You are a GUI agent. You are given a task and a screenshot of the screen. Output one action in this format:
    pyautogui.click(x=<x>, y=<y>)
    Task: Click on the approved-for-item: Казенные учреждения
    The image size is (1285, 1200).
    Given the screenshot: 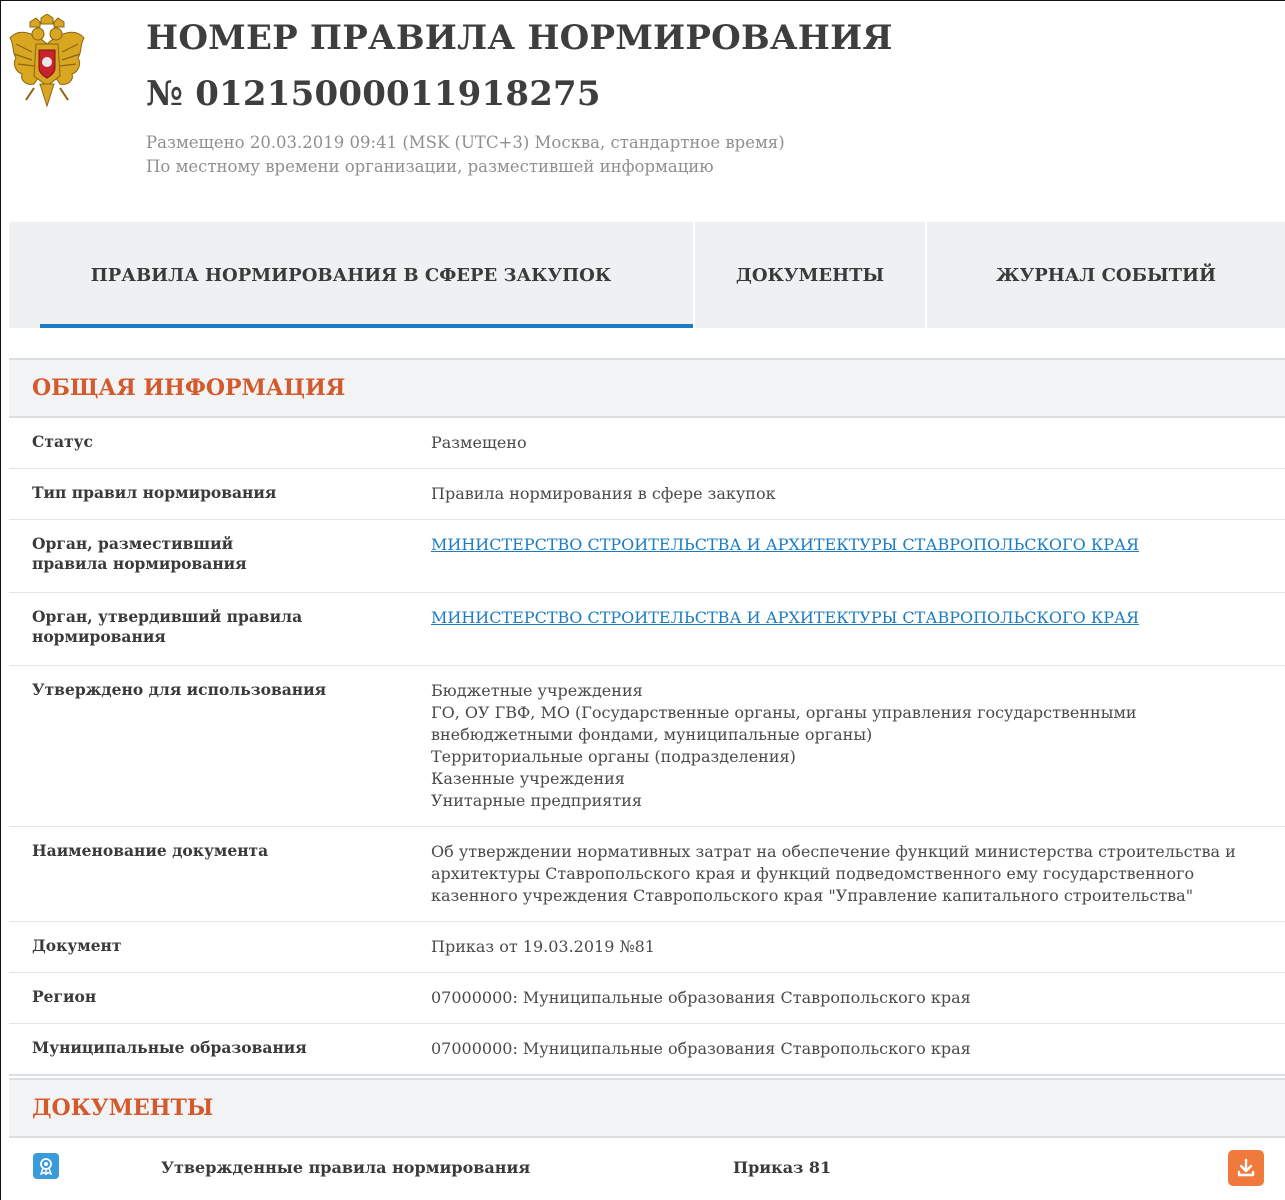 What is the action you would take?
    pyautogui.click(x=528, y=778)
    